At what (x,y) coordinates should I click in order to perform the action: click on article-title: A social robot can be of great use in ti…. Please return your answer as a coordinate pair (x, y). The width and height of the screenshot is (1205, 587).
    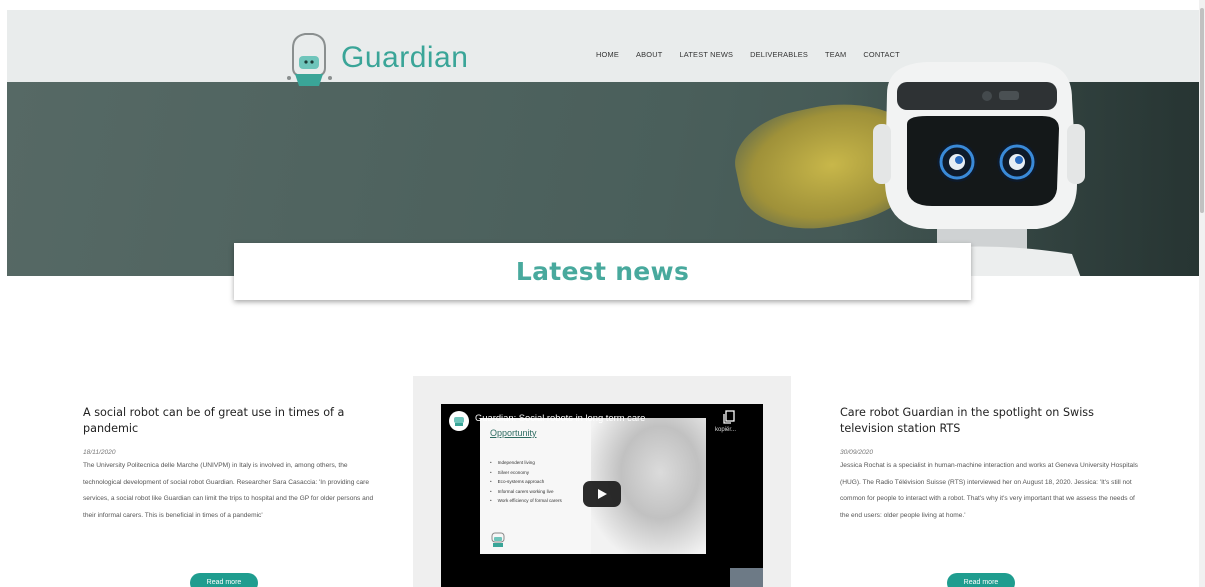
    Looking at the image, I should click on (233, 421).